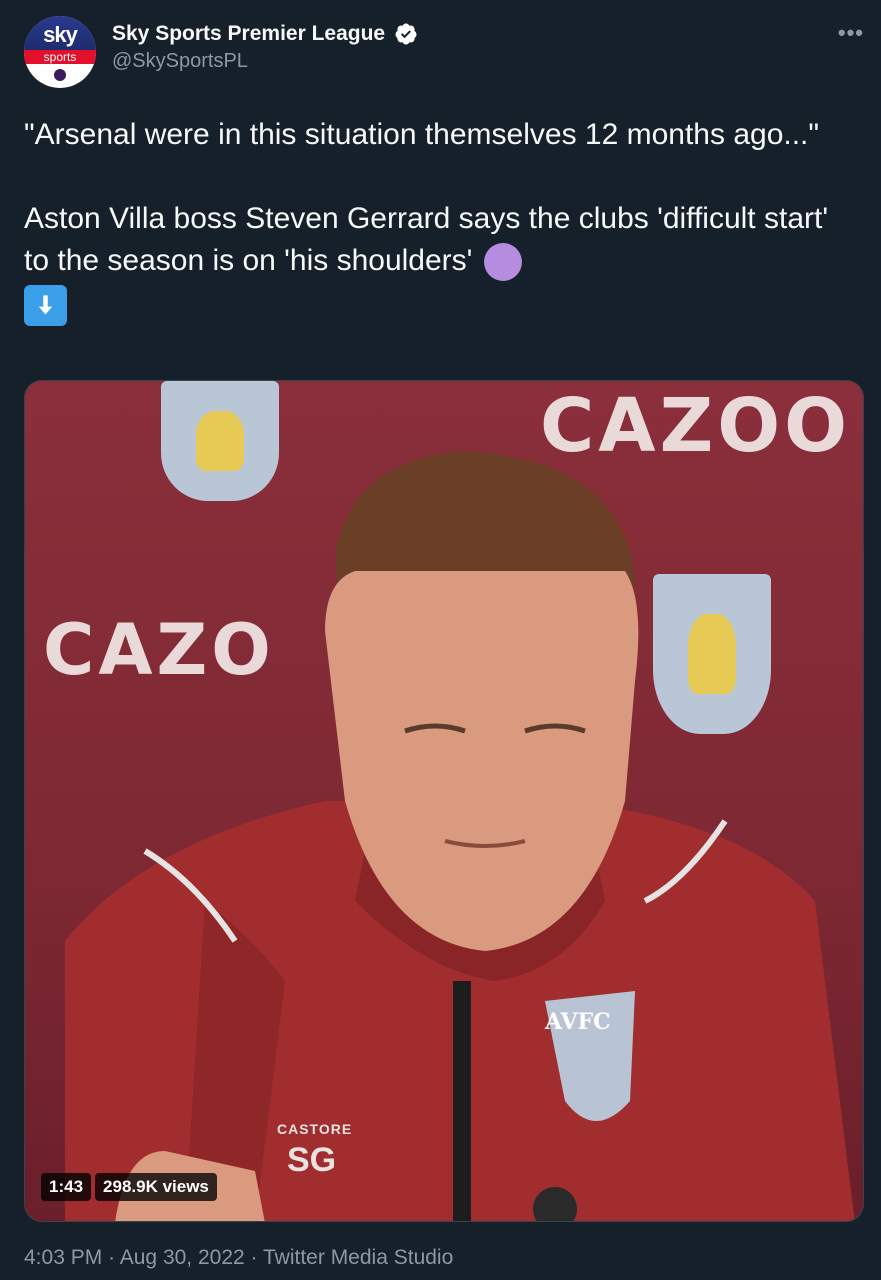  Describe the element at coordinates (60, 75) in the screenshot. I see `premier-league-icon` at that location.